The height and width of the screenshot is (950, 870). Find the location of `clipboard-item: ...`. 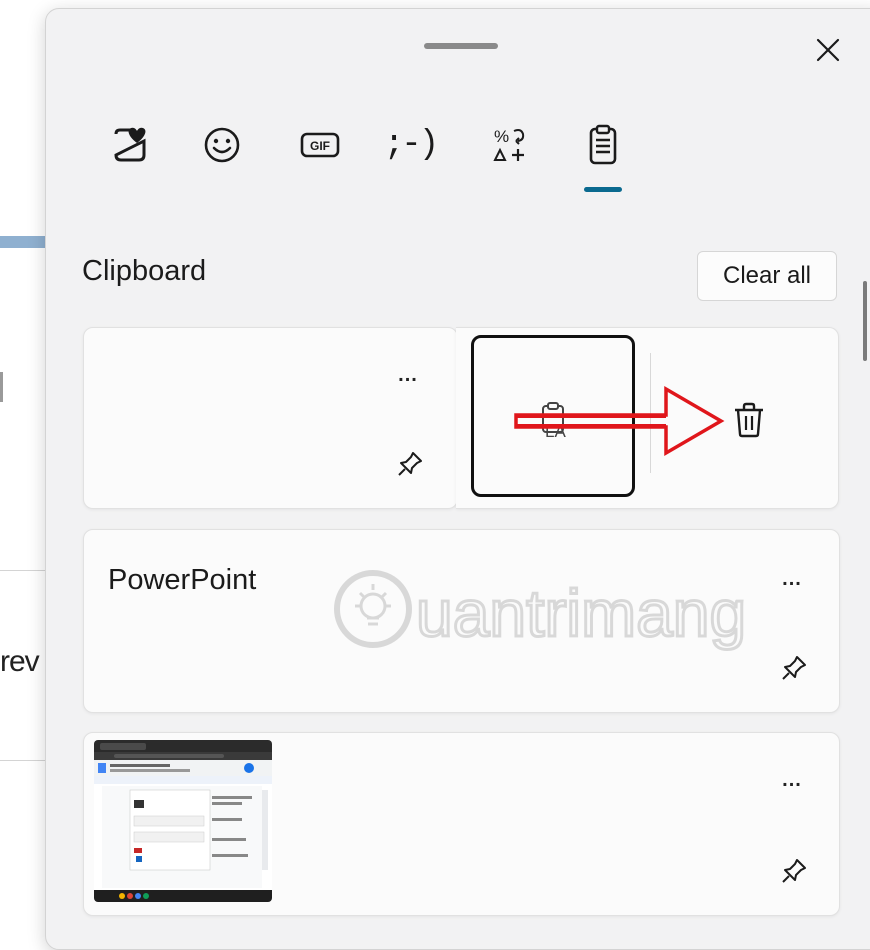

clipboard-item: ... is located at coordinates (270, 418).